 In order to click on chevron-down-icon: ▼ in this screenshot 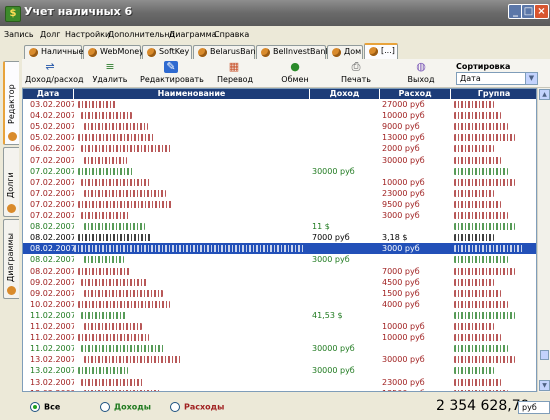, I will do `click(531, 78)`.